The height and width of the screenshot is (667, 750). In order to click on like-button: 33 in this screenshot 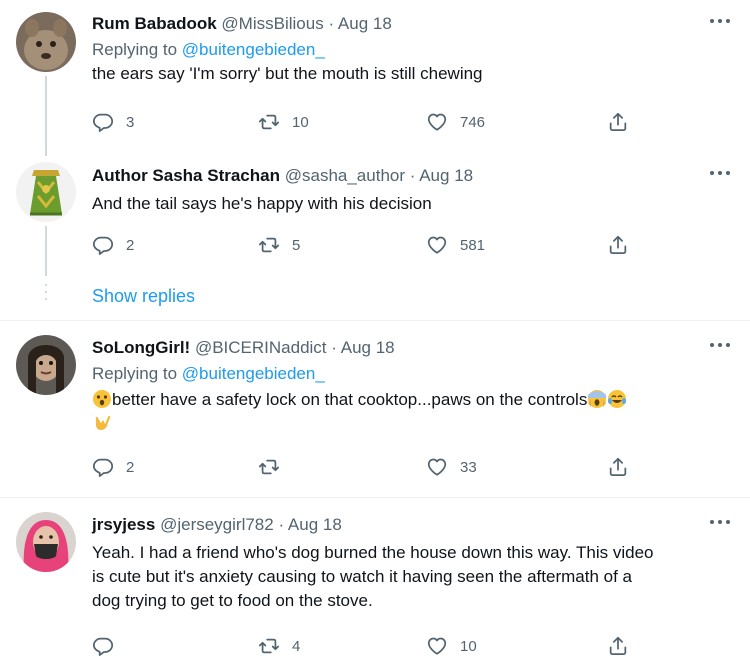, I will do `click(451, 467)`.